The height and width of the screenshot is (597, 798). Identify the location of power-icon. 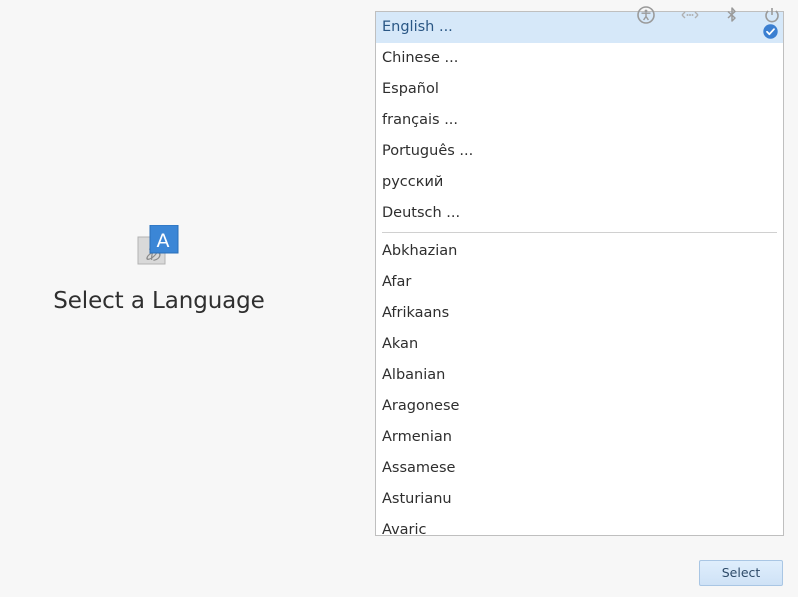
(772, 15).